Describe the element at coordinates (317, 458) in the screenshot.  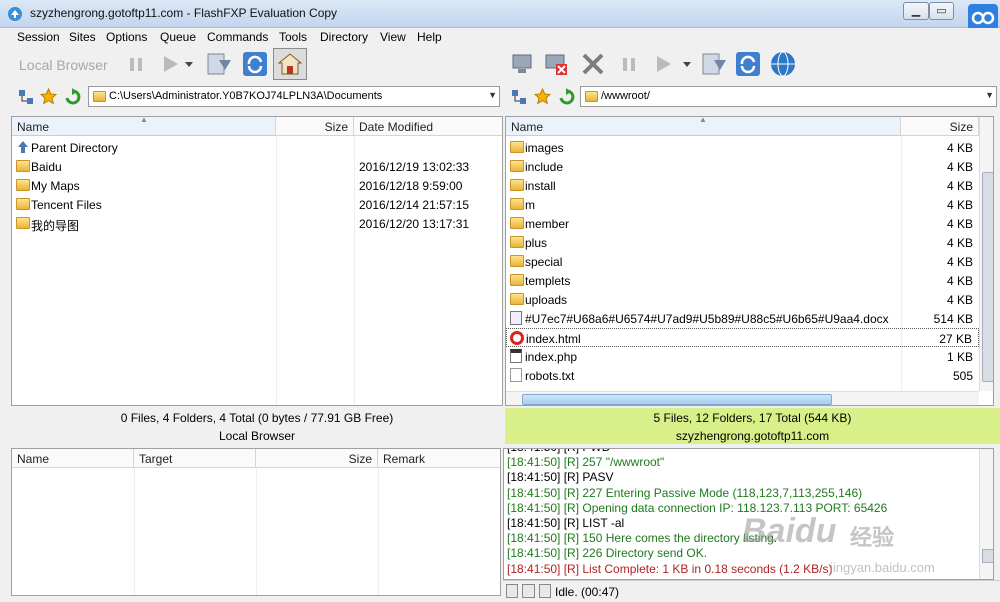
I see `queue-col-size: Size` at that location.